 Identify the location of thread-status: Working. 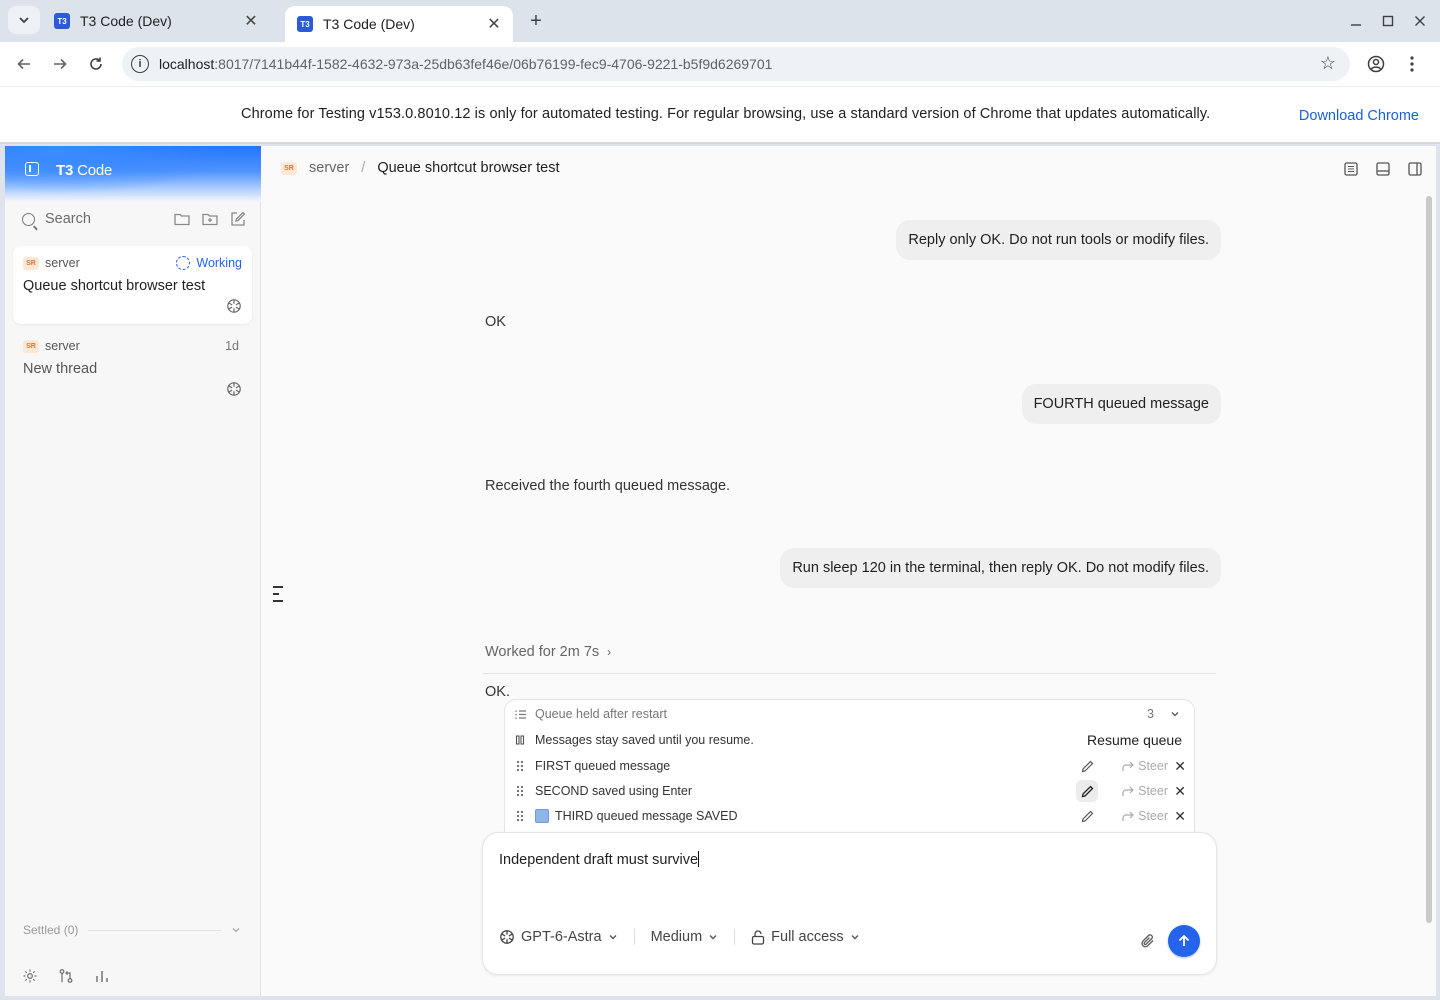
(209, 263).